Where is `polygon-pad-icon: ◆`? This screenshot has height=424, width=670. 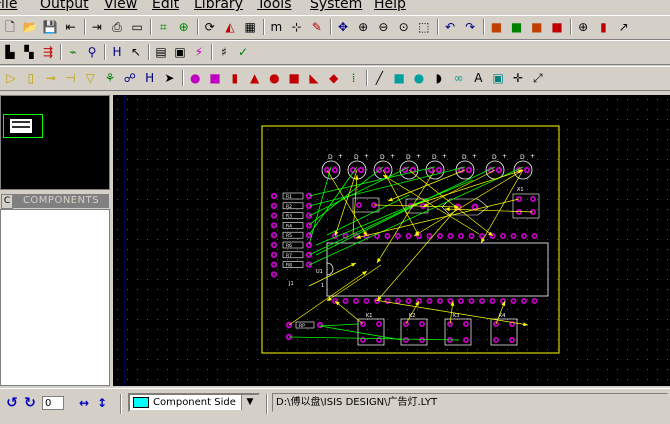
polygon-pad-icon: ◆ is located at coordinates (334, 78).